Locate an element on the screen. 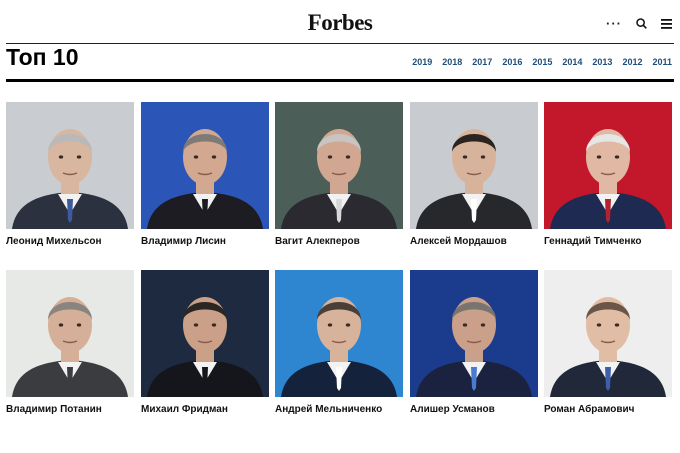 The height and width of the screenshot is (453, 680). person-name: Андрей Мельниченко is located at coordinates (339, 409).